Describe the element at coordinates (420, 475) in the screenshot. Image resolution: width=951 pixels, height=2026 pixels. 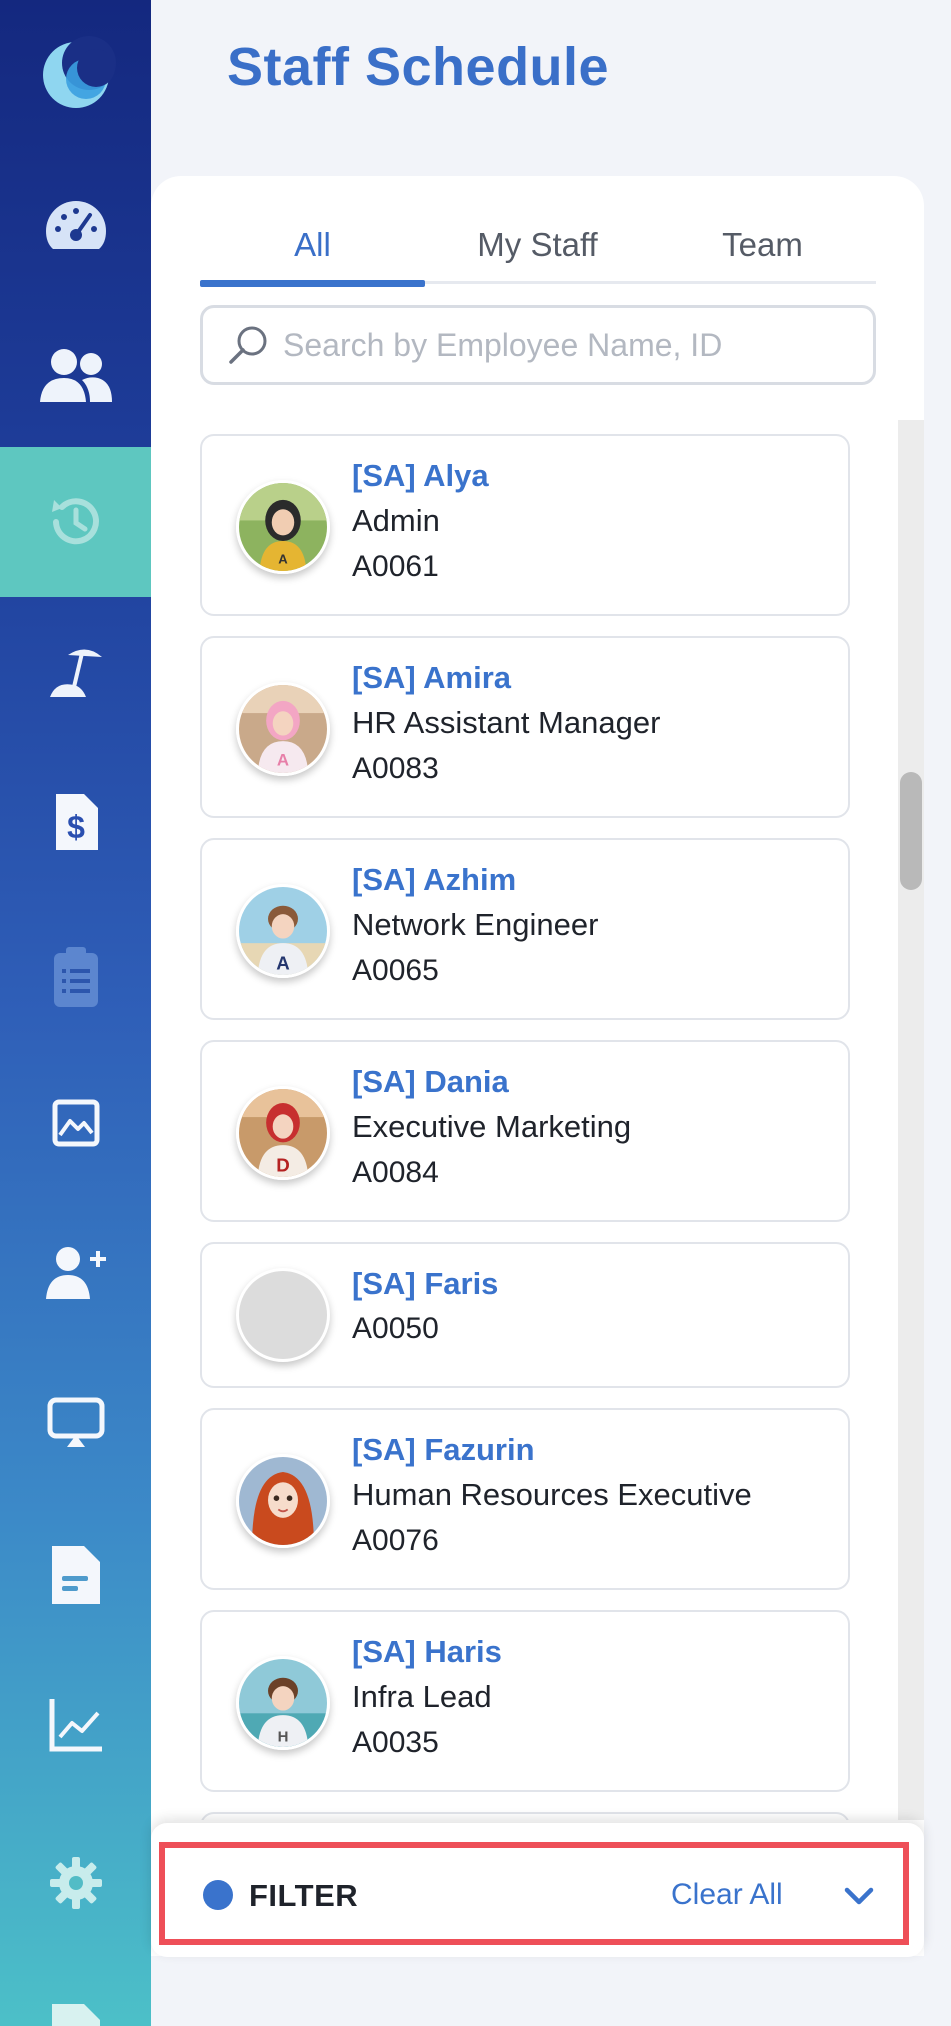
I see `employee-name: [SA] Alya` at that location.